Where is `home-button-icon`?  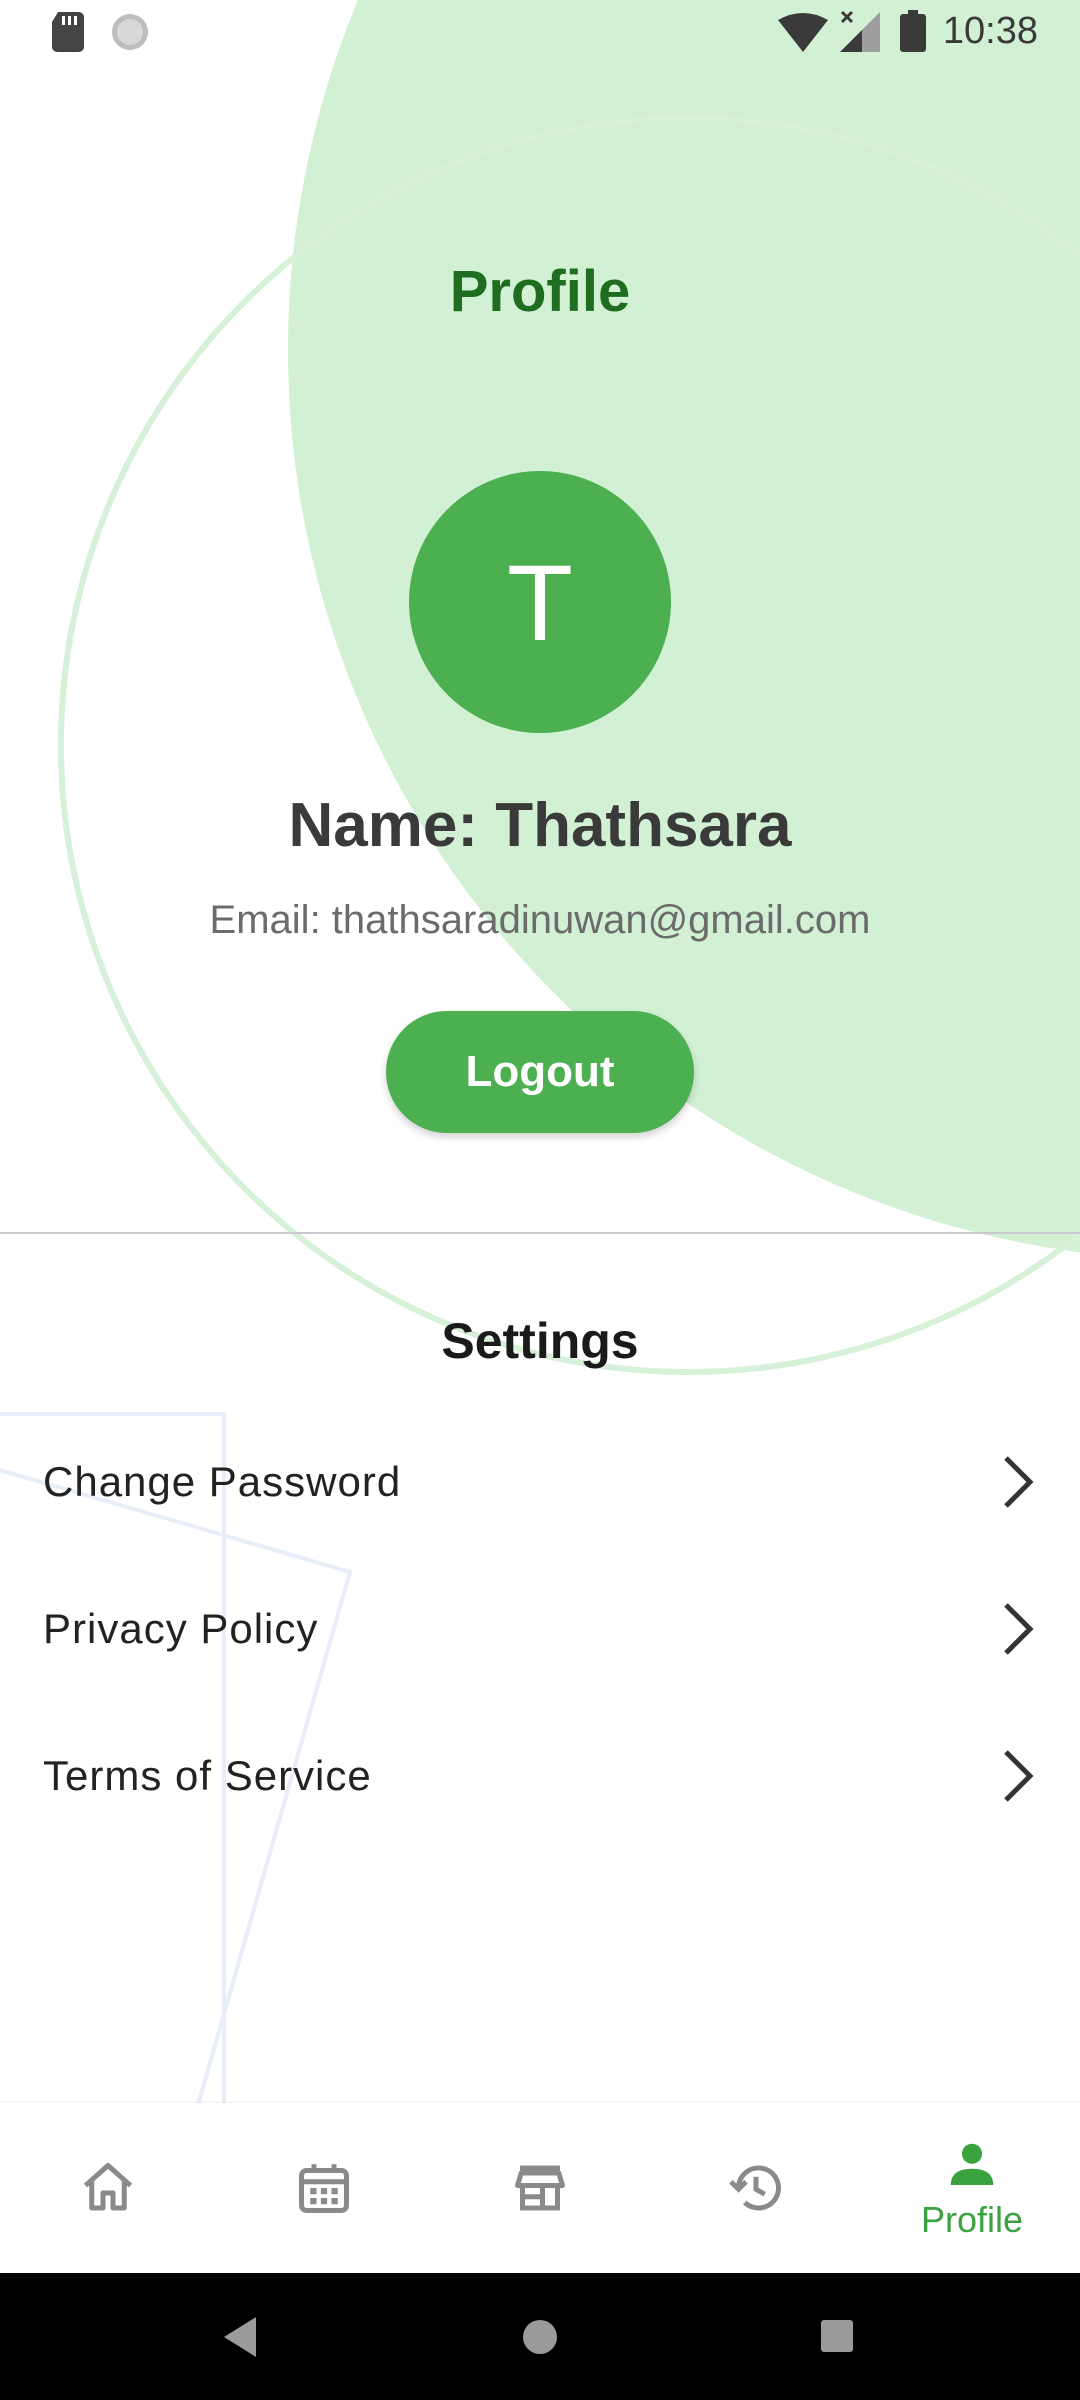
home-button-icon is located at coordinates (540, 2337).